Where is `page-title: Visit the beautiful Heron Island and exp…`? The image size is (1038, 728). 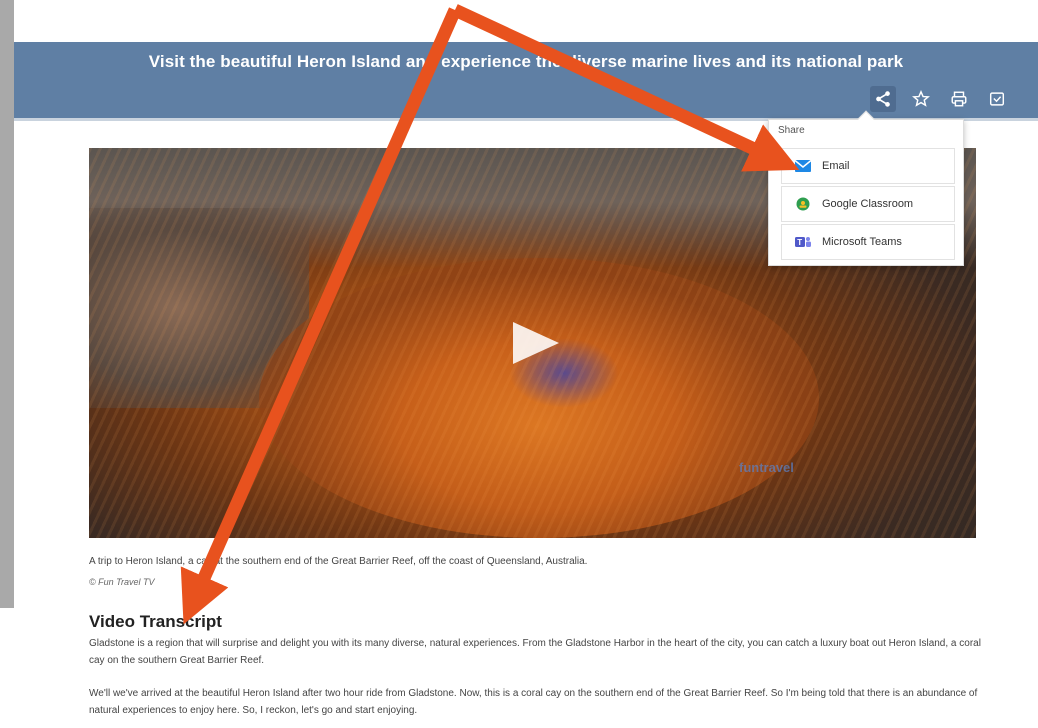 page-title: Visit the beautiful Heron Island and exp… is located at coordinates (526, 61).